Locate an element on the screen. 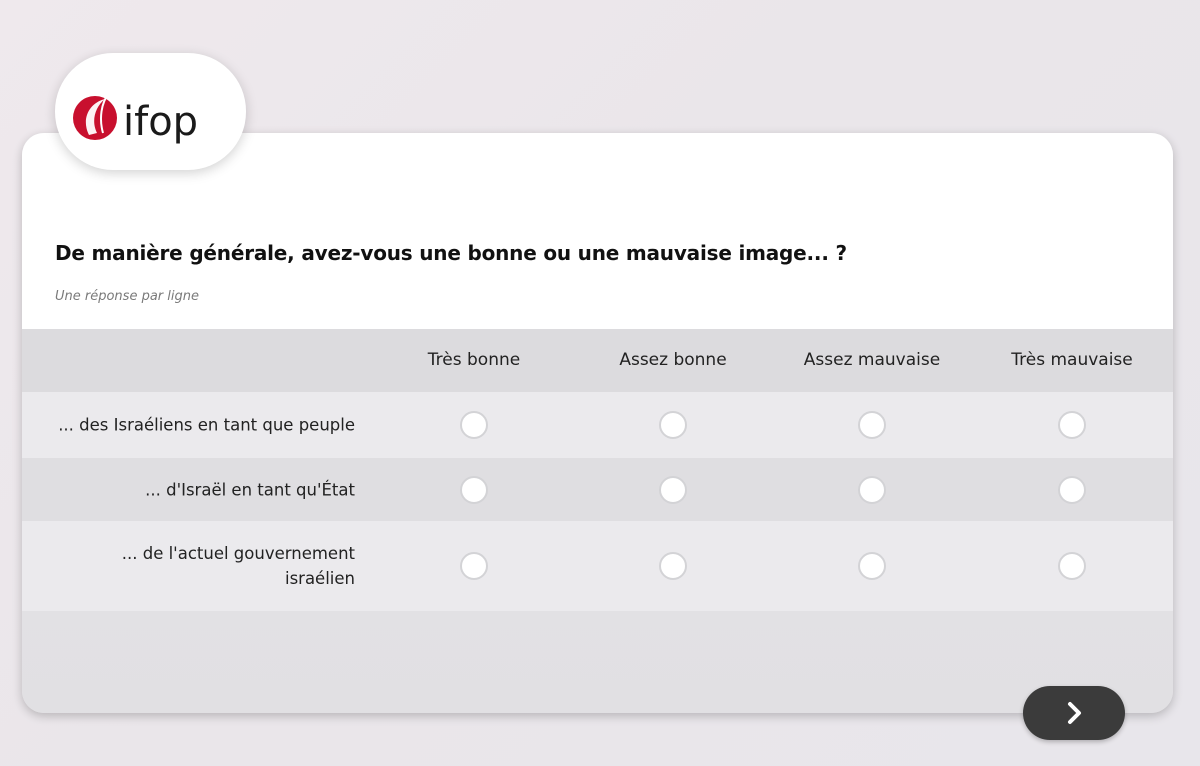 Image resolution: width=1200 pixels, height=766 pixels. grid-row-gouvernement: ... de l'actuel gouvernement israélien is located at coordinates (597, 566).